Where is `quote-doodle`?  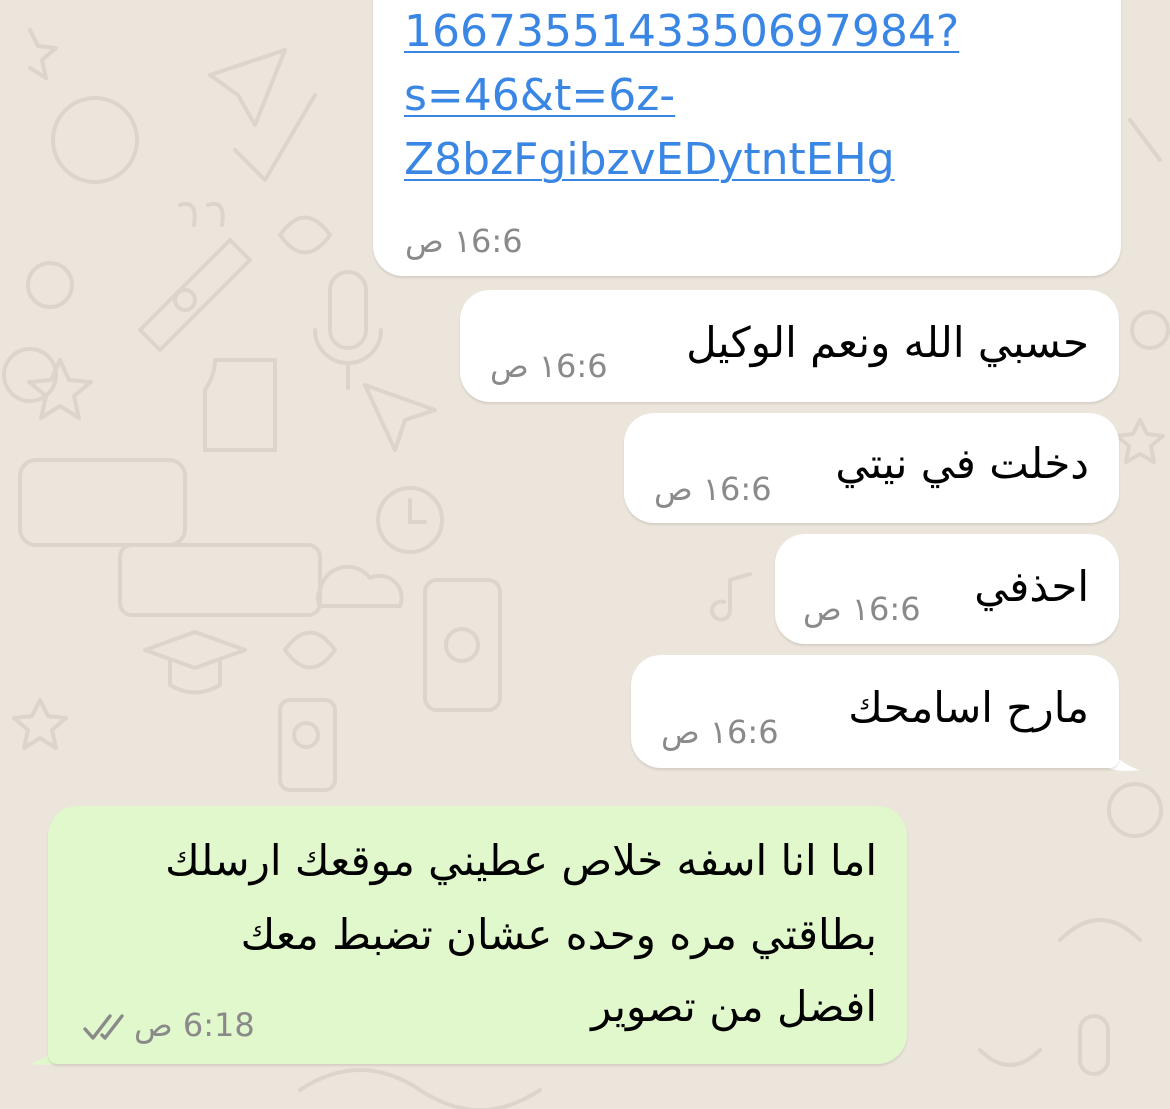
quote-doodle is located at coordinates (201, 214).